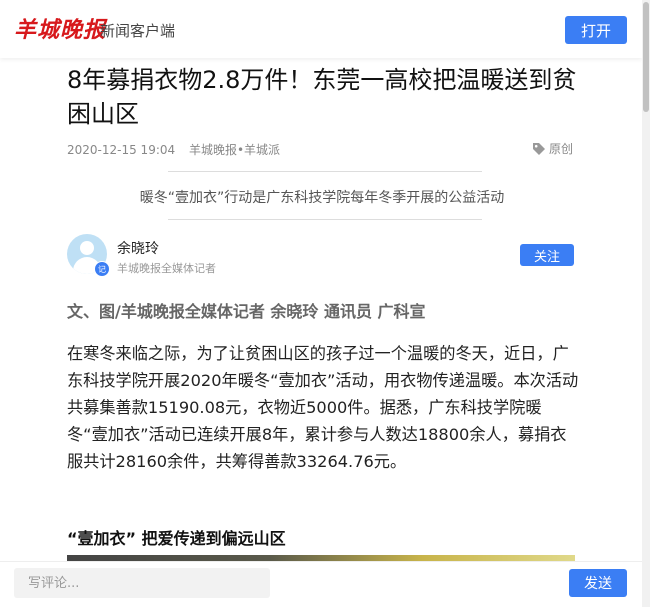  Describe the element at coordinates (60, 30) in the screenshot. I see `logo: 羊城晚报` at that location.